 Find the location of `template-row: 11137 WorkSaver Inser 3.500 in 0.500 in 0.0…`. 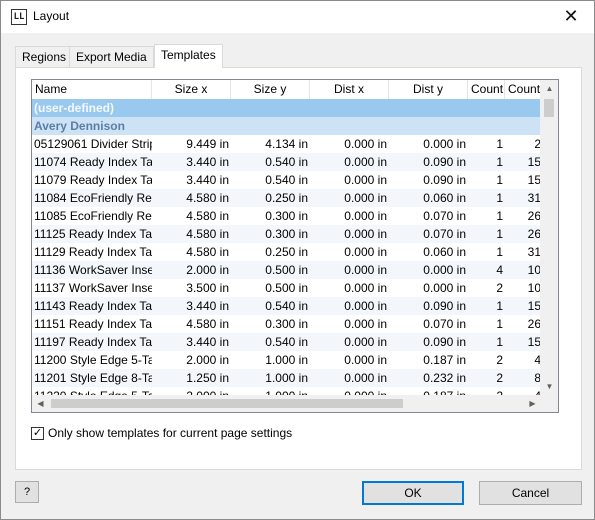

template-row: 11137 WorkSaver Inser 3.500 in 0.500 in 0.0… is located at coordinates (290, 288).